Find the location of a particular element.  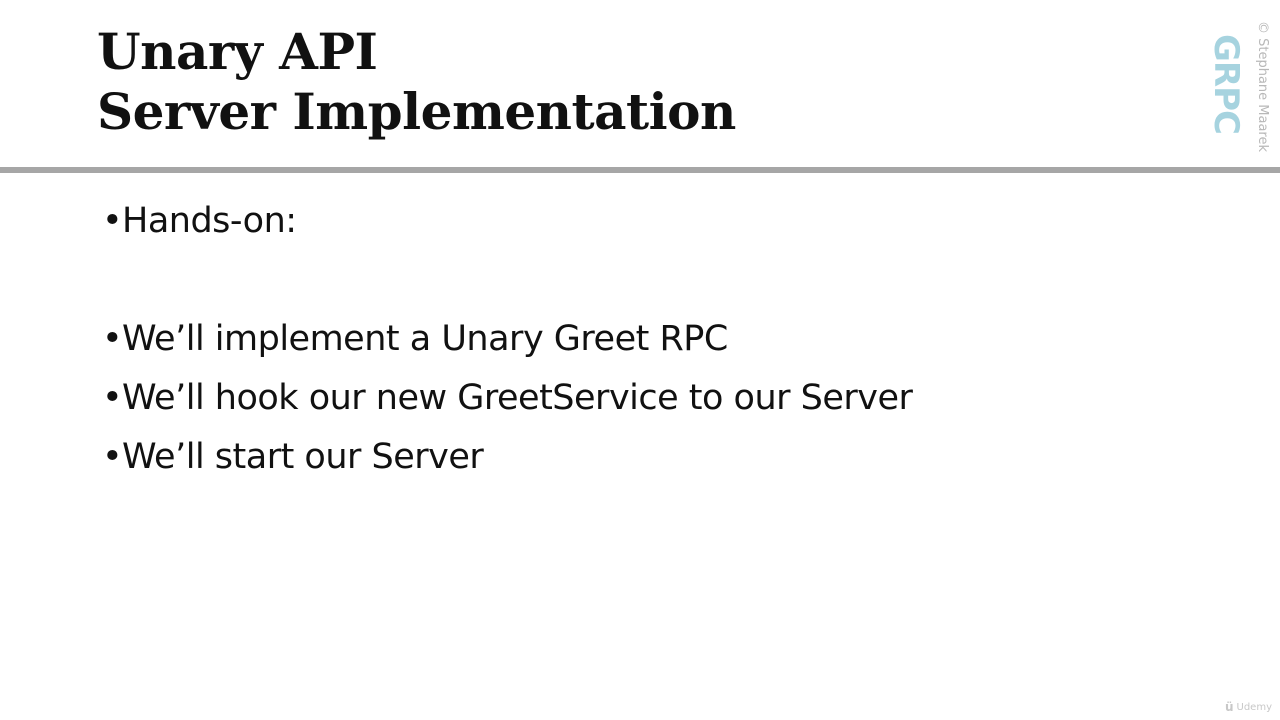

title-line-2: Server Implementation is located at coordinates (416, 111).